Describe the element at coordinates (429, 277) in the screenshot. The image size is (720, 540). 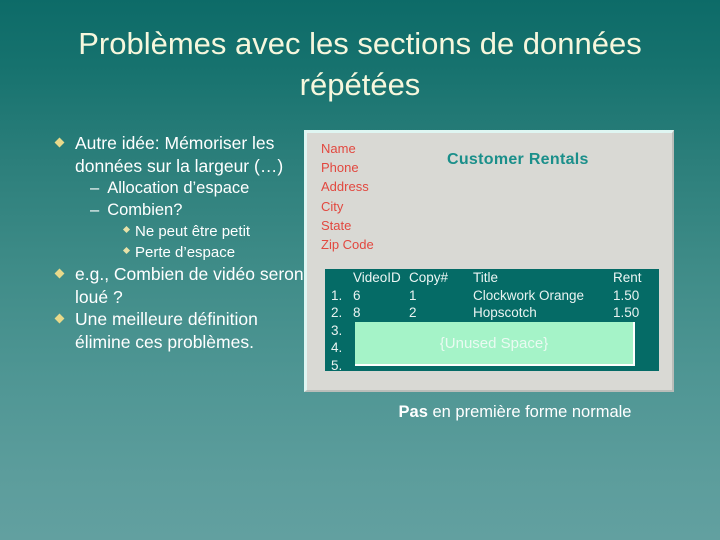
I see `column-header-copy: Copy#` at that location.